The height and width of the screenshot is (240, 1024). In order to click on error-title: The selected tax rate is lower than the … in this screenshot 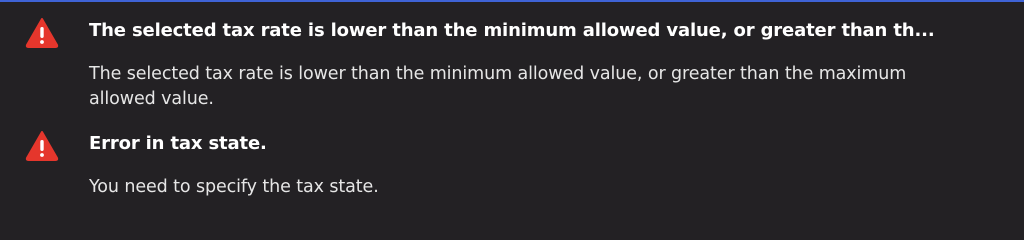, I will do `click(512, 30)`.